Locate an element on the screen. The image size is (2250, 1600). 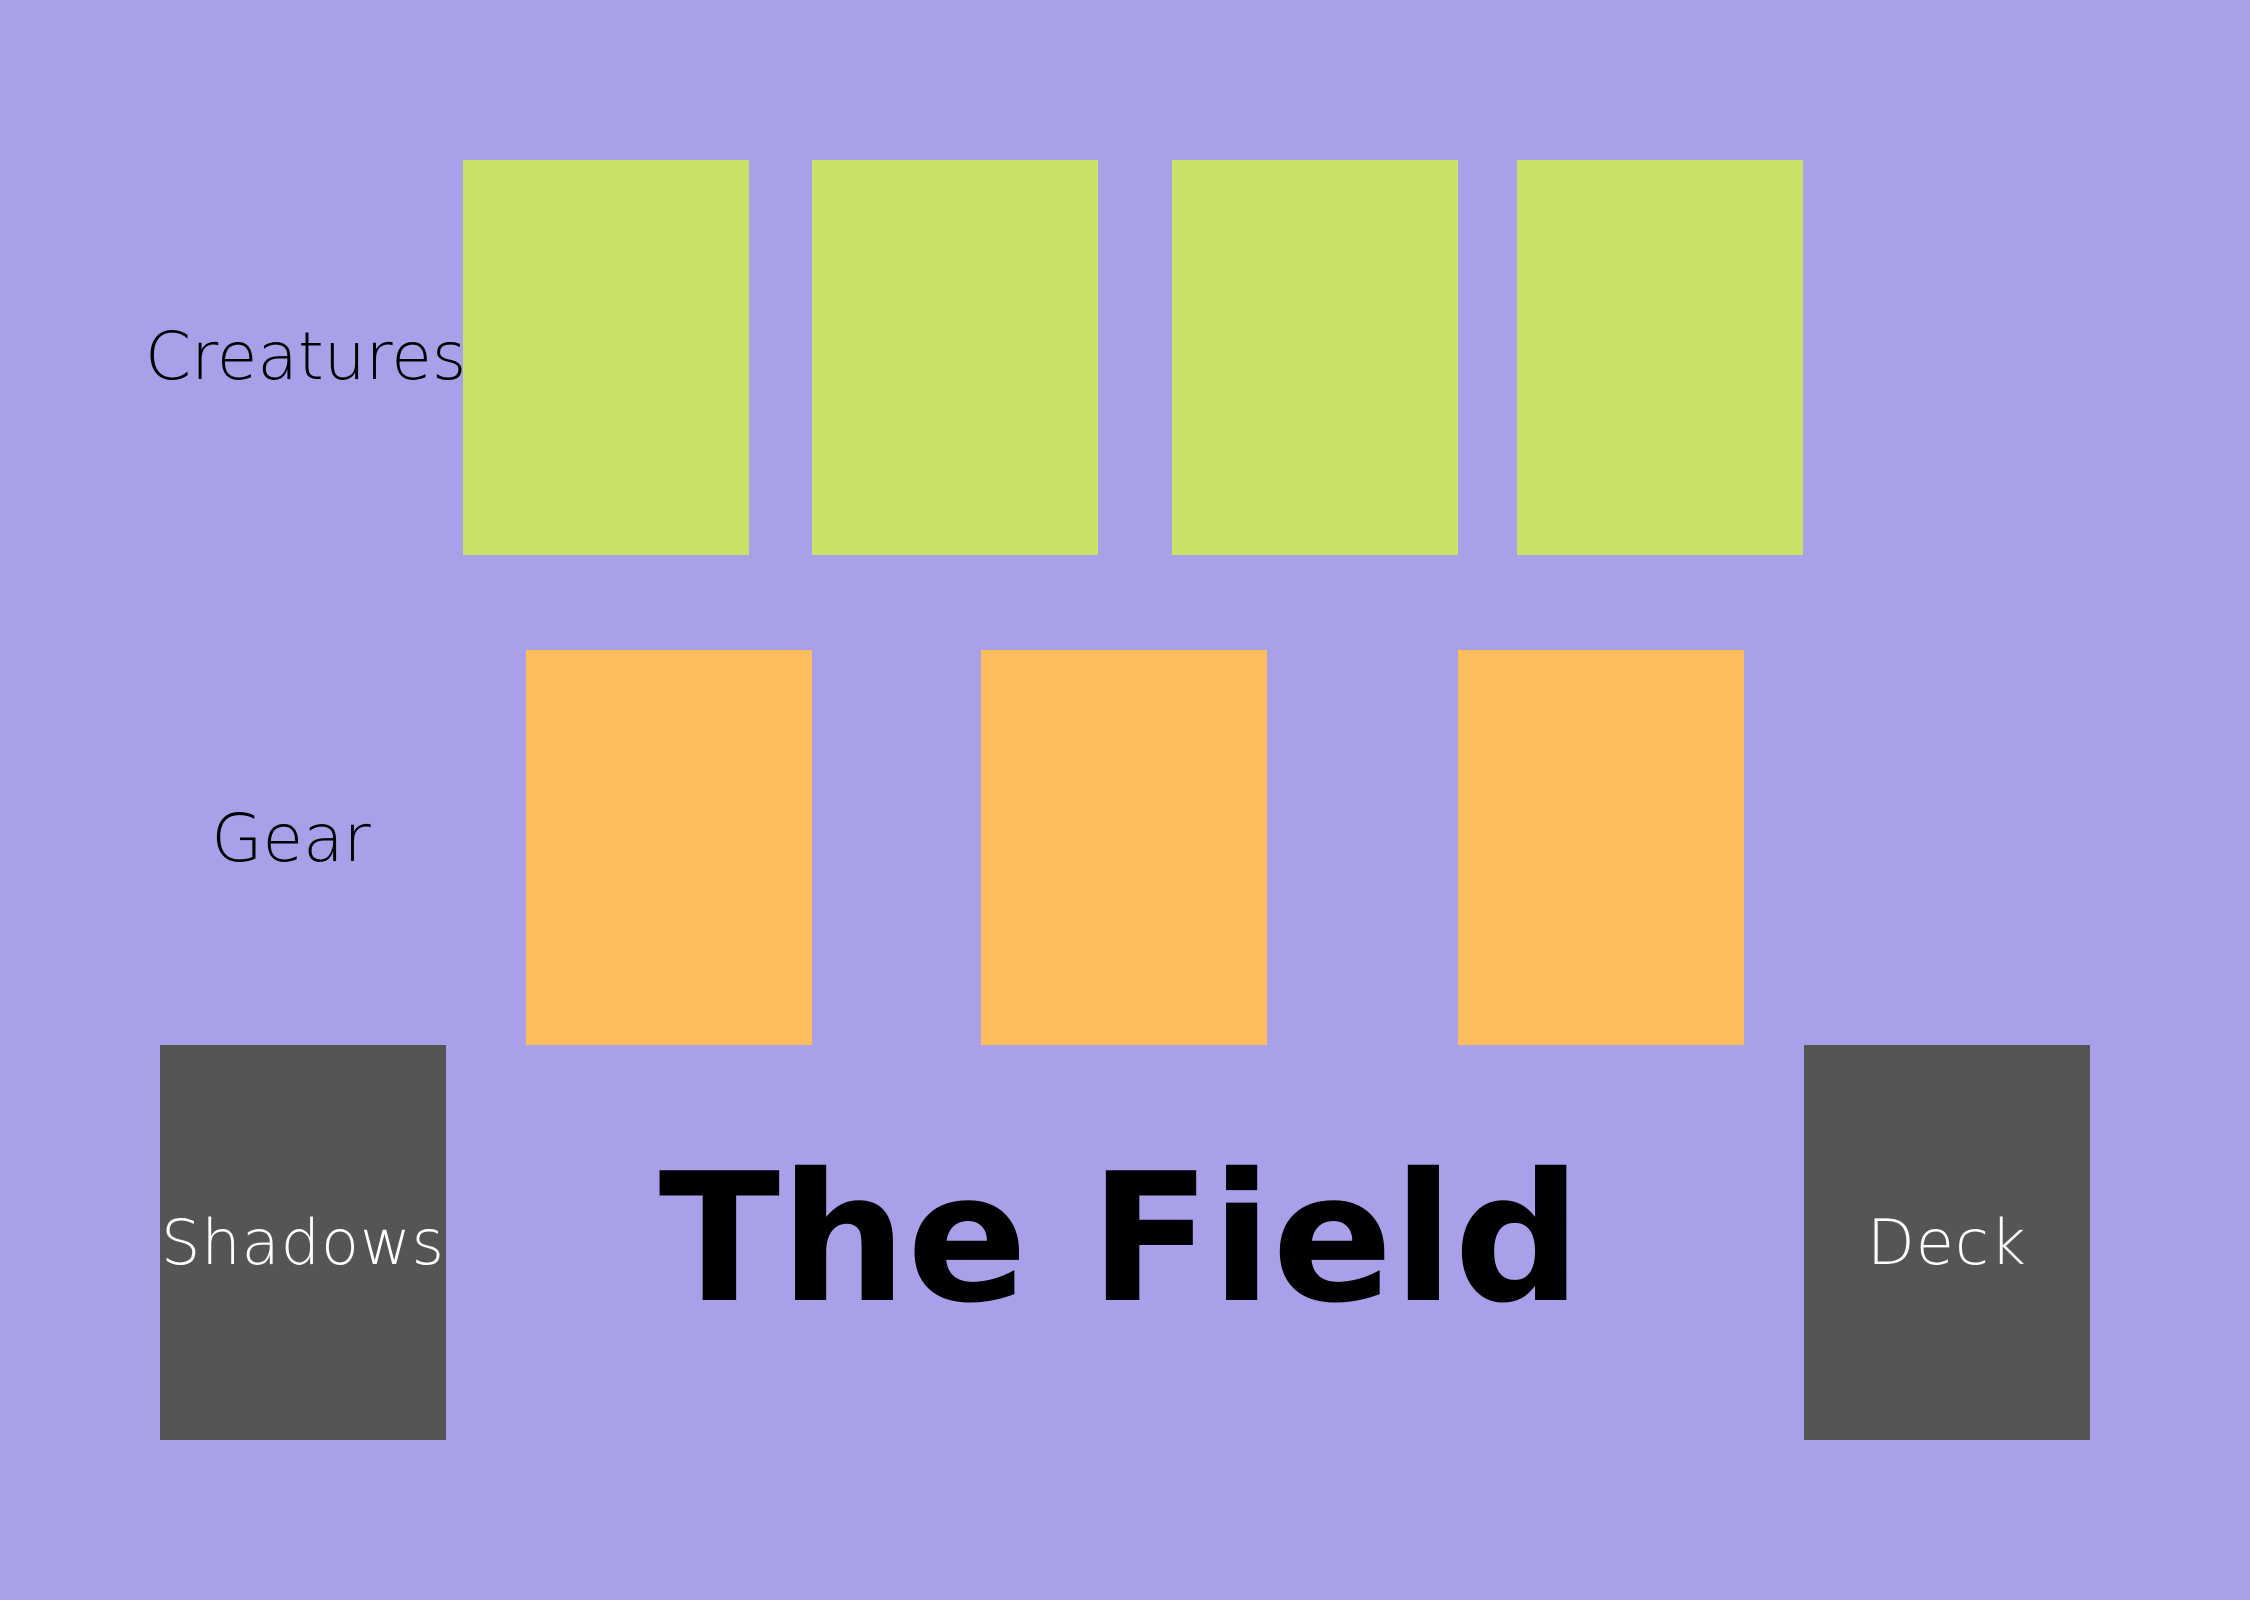
shadows-pile: Shadows is located at coordinates (303, 1242).